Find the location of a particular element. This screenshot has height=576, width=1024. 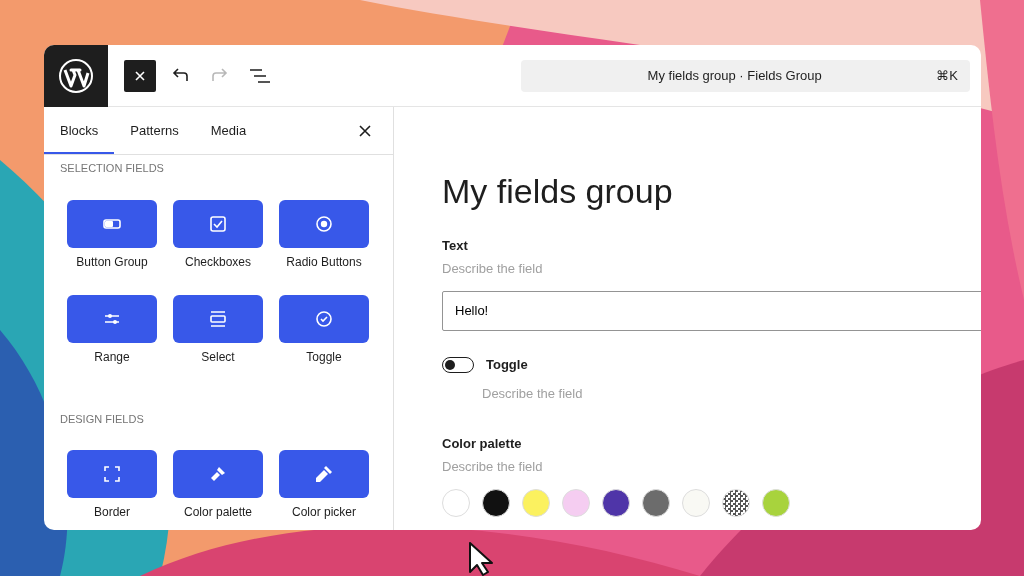

field-label: Toggle is located at coordinates (507, 364).